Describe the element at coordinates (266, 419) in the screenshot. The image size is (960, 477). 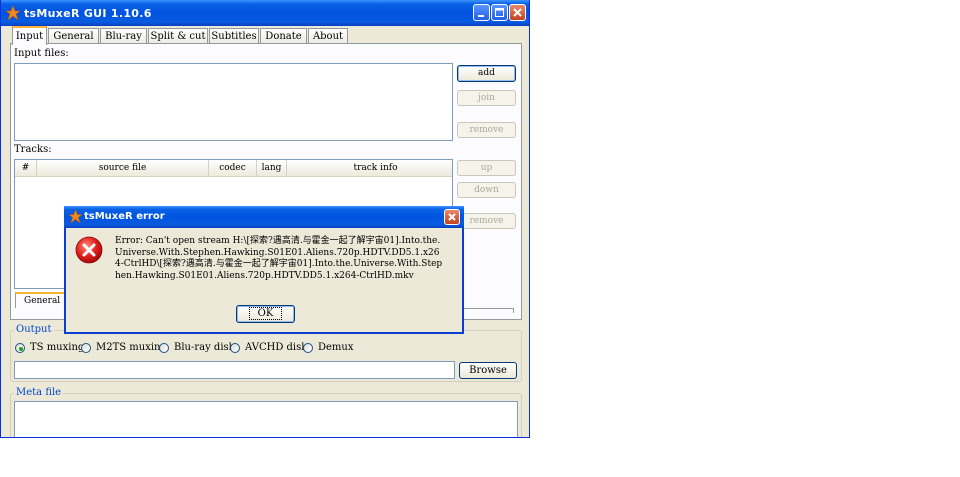
I see `meta-file-text` at that location.